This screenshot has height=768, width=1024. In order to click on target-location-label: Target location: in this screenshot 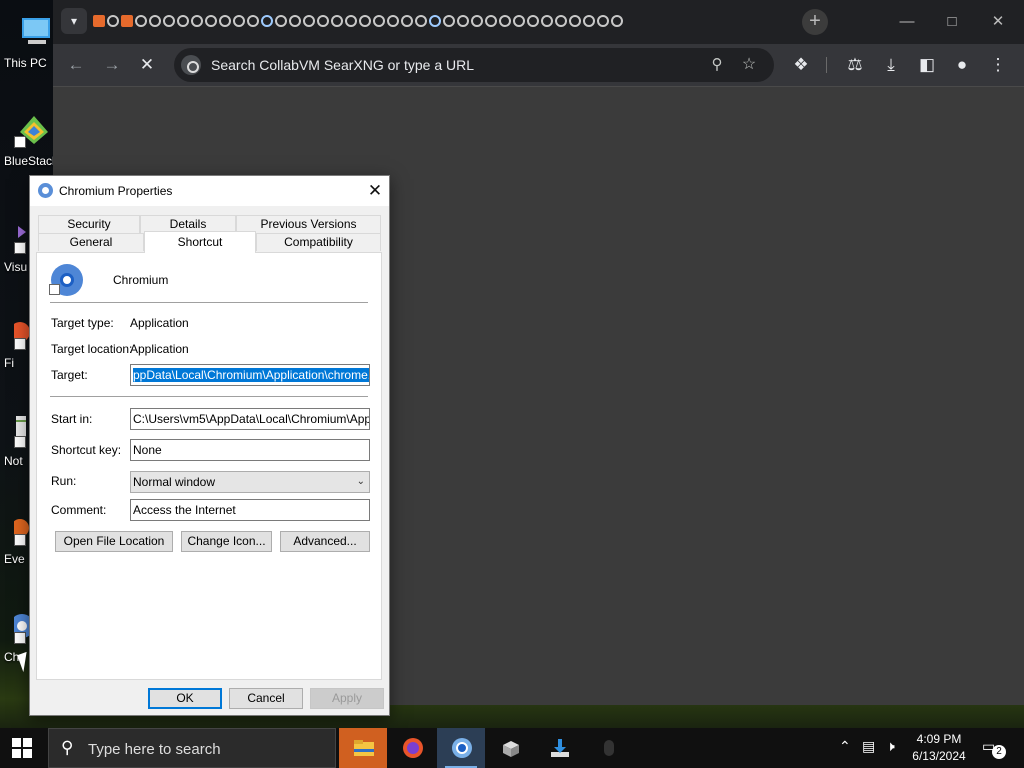, I will do `click(92, 349)`.